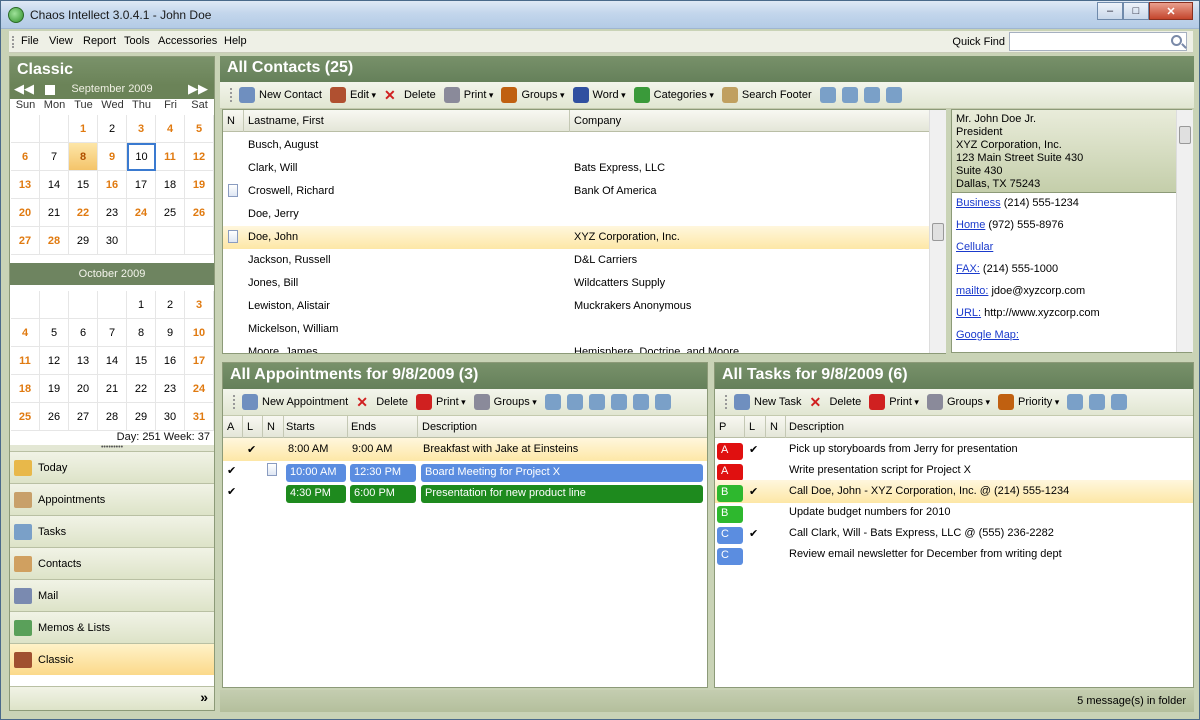 The height and width of the screenshot is (720, 1200). What do you see at coordinates (112, 698) in the screenshot?
I see `more-buttons-icon: »` at bounding box center [112, 698].